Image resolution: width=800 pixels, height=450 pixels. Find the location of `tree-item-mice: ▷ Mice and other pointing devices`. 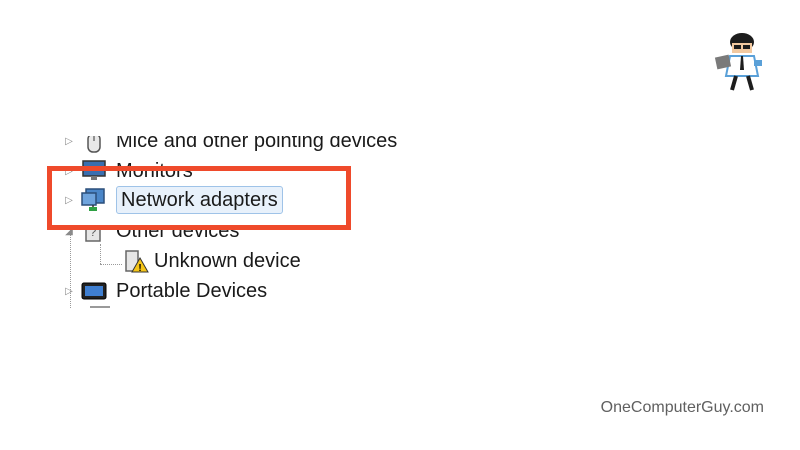

tree-item-mice: ▷ Mice and other pointing devices is located at coordinates (230, 143).